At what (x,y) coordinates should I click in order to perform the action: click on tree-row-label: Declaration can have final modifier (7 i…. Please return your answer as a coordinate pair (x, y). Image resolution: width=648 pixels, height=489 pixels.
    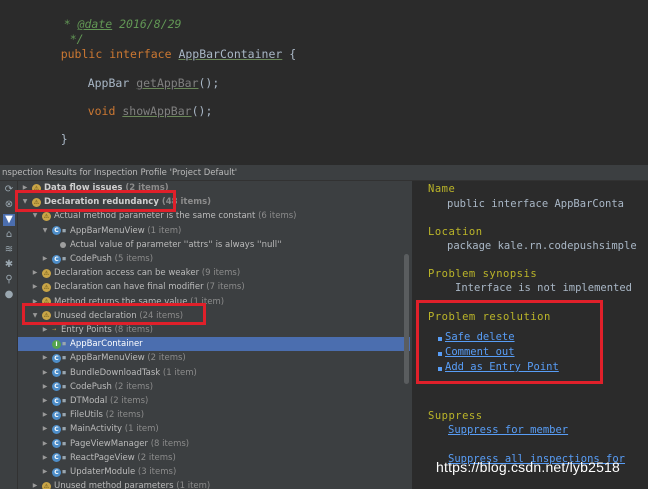
    Looking at the image, I should click on (149, 287).